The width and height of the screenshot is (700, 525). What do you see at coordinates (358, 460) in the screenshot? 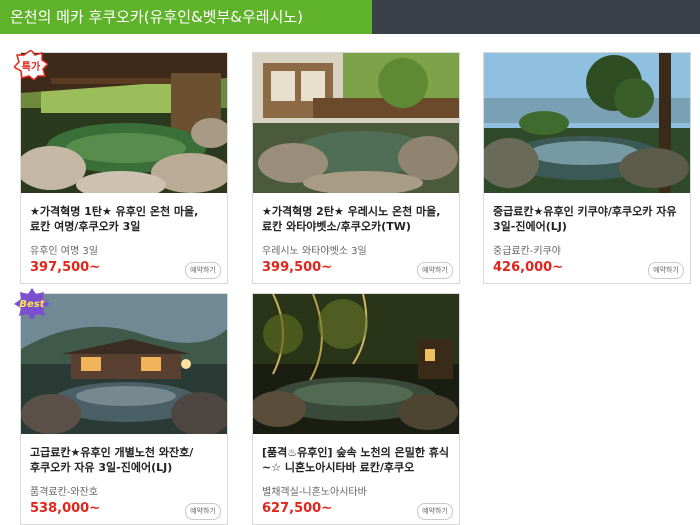
I see `product-title: [품격♨유후인] 숲속 노천의 은밀한 휴식~☆ 니혼노아시타바 료칸/후쿠오` at bounding box center [358, 460].